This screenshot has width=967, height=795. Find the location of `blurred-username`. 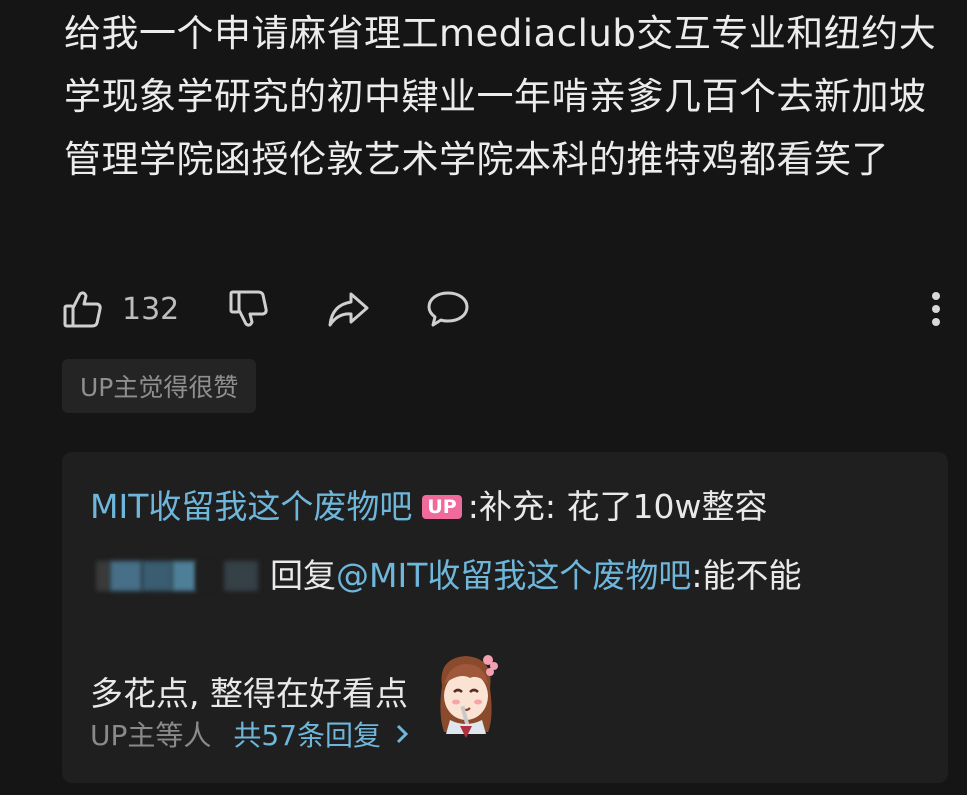

blurred-username is located at coordinates (176, 576).